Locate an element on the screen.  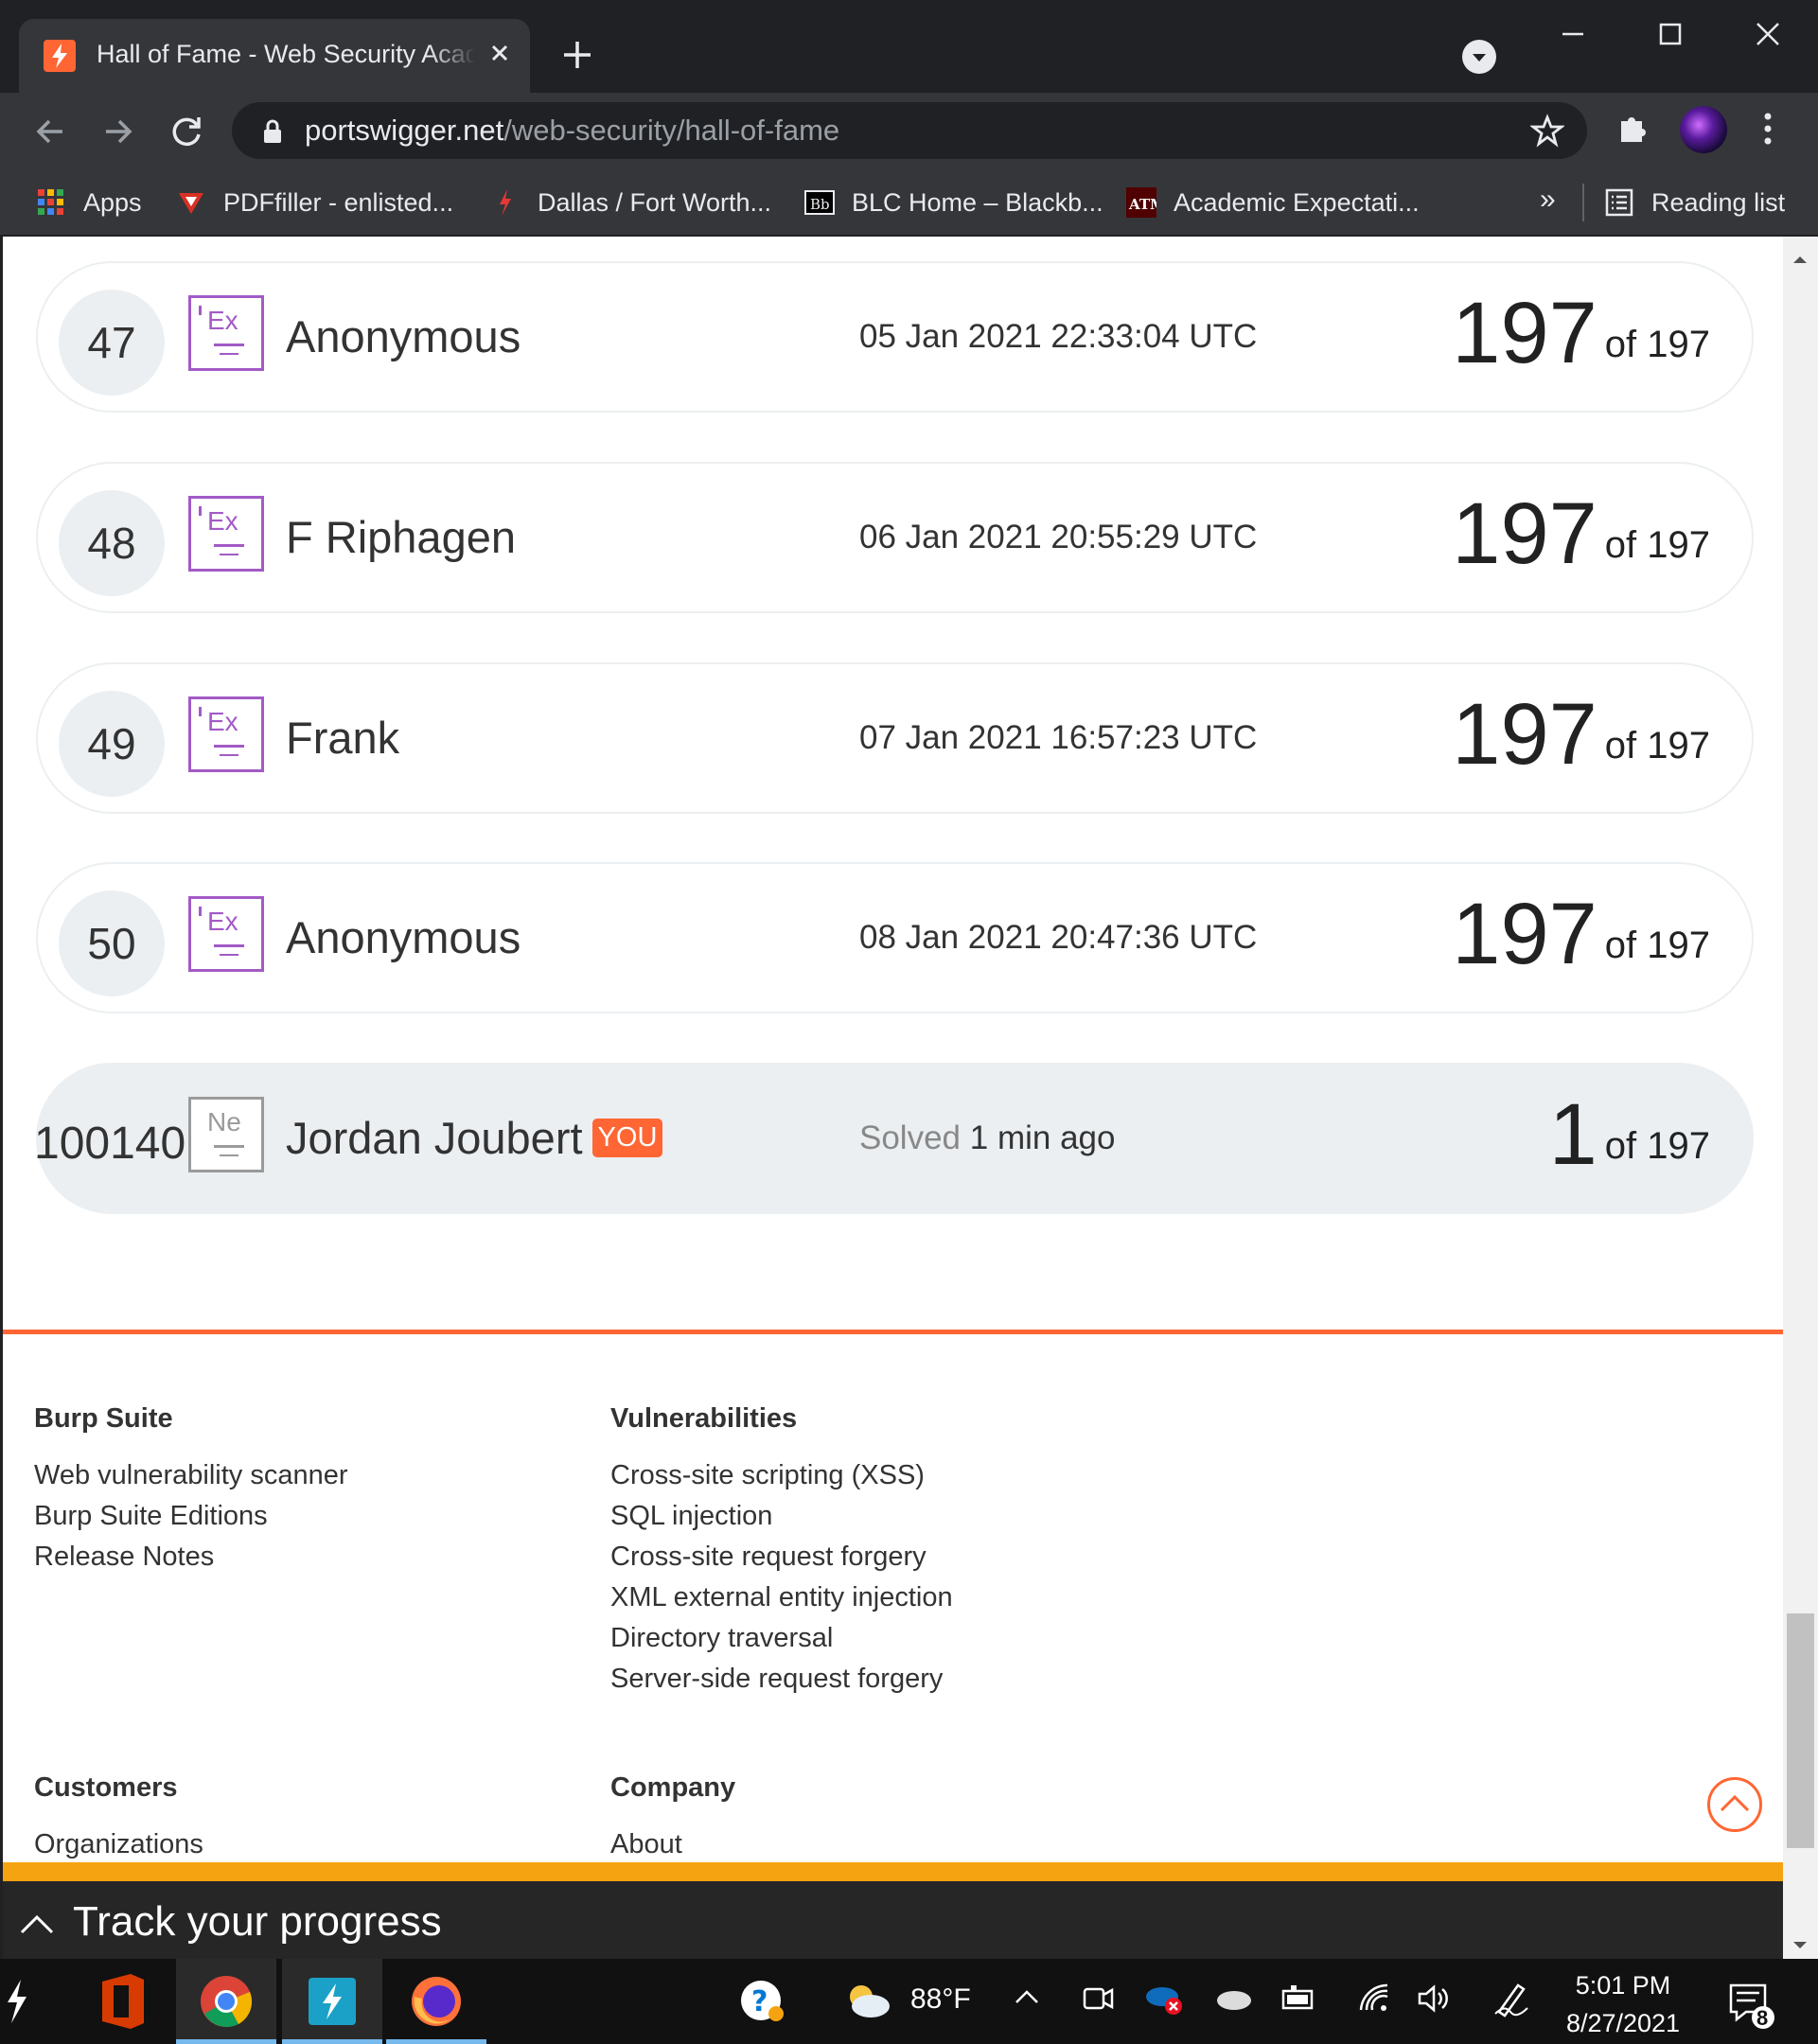
chrome-app-icon is located at coordinates (226, 2001).